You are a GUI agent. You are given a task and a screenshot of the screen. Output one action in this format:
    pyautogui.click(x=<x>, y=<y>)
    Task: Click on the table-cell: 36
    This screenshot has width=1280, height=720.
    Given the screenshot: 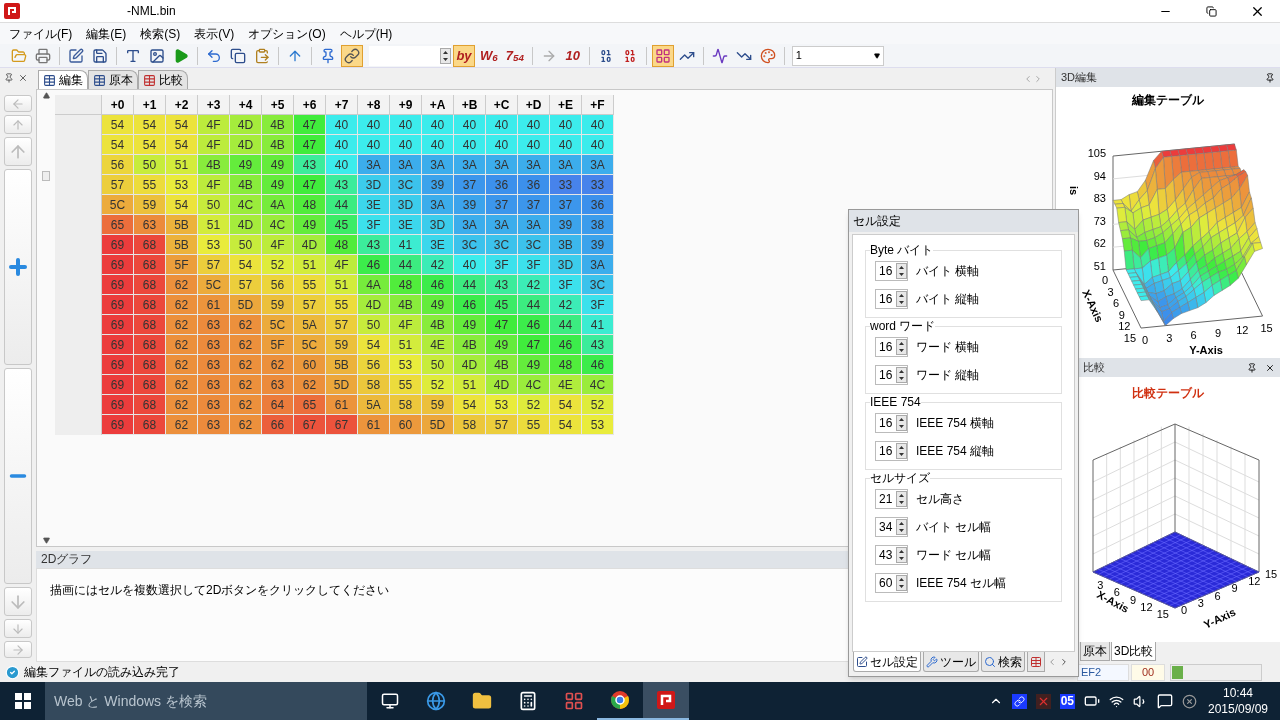 What is the action you would take?
    pyautogui.click(x=534, y=185)
    